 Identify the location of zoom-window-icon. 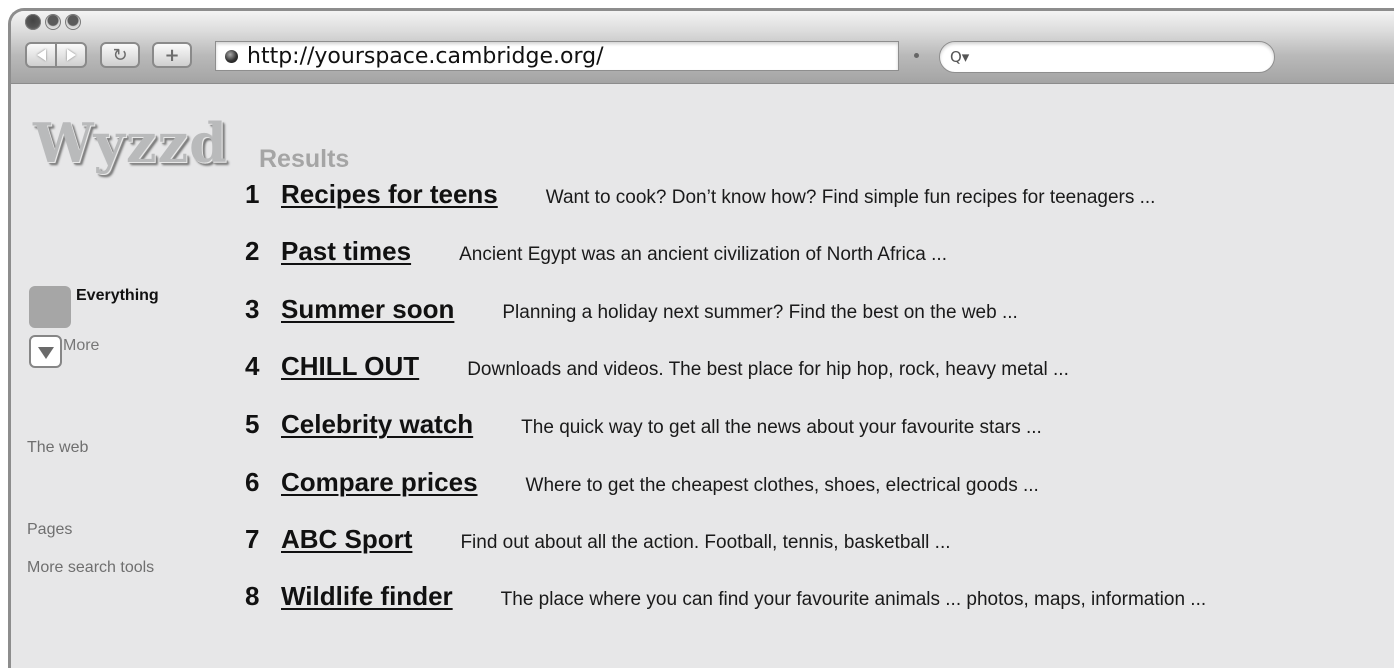
(73, 22).